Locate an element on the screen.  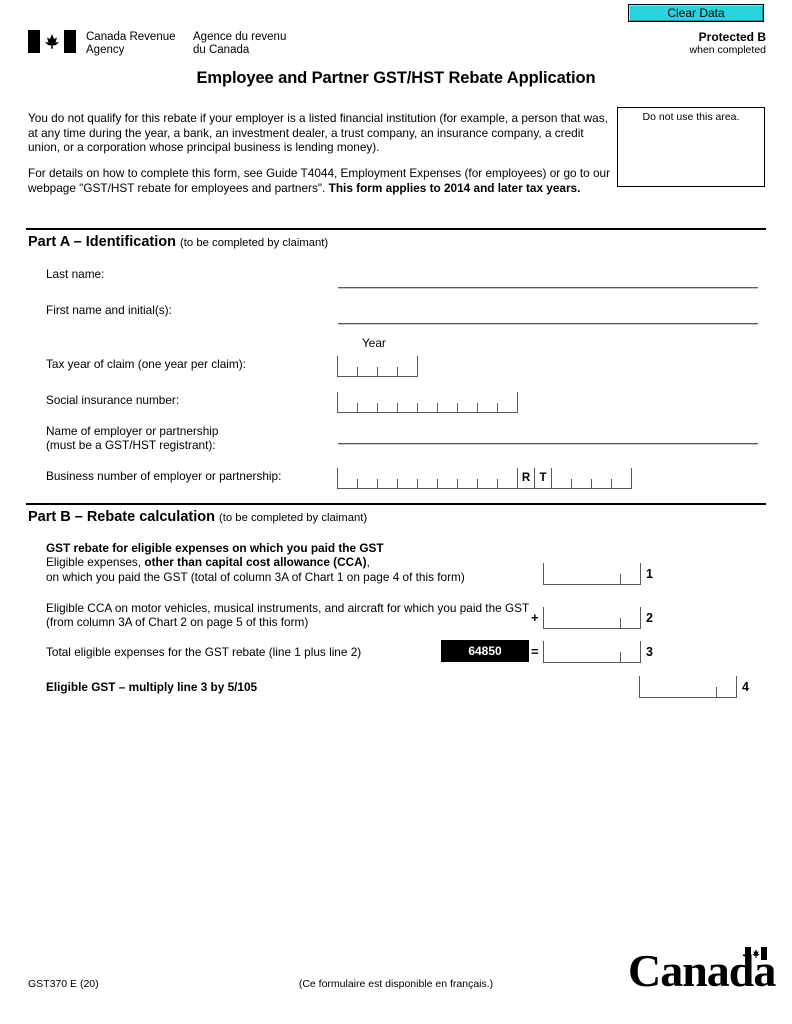
line-1-text-bold: other than capital cost allowance (CCA) is located at coordinates (255, 562).